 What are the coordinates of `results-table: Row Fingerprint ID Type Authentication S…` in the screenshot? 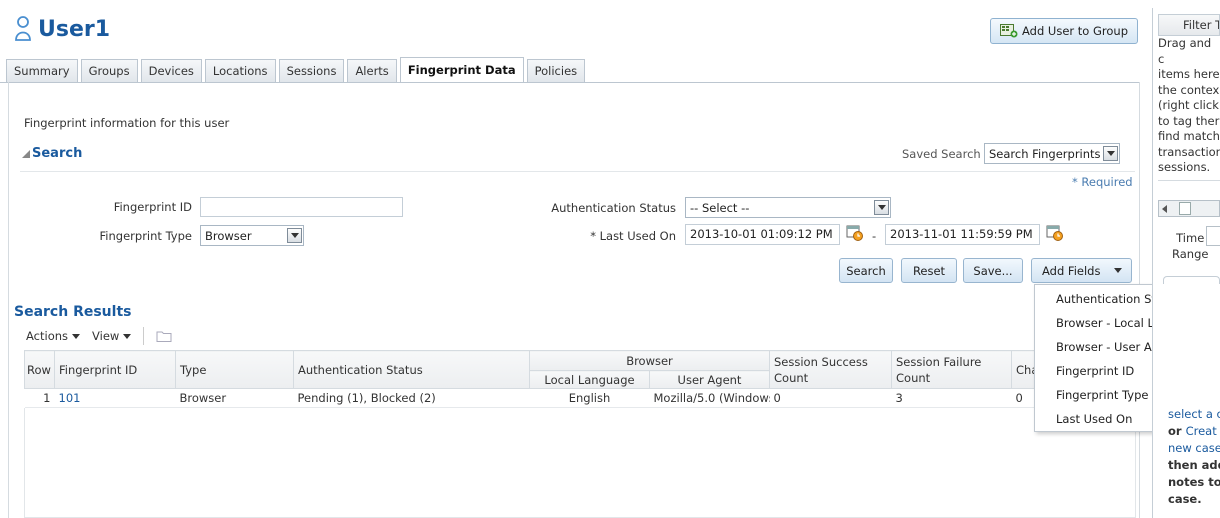 It's located at (580, 379).